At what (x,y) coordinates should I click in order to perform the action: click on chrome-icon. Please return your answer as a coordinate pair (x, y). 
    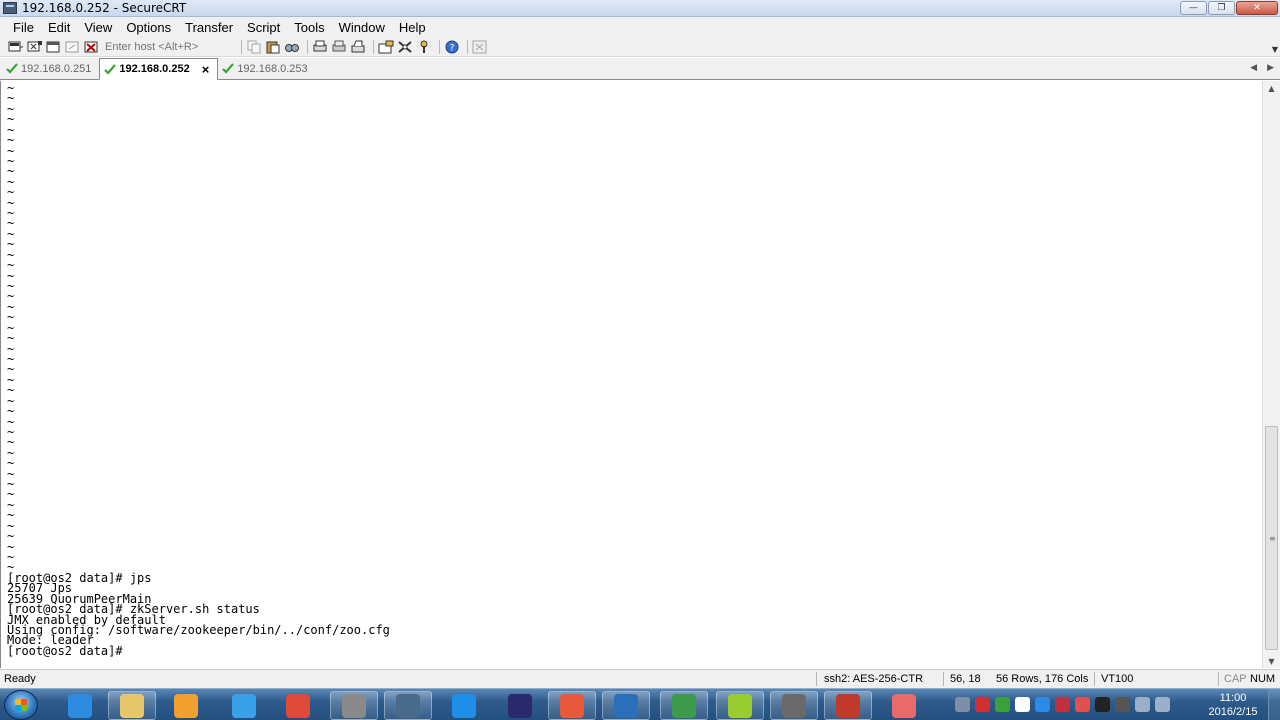
    Looking at the image, I should click on (298, 705).